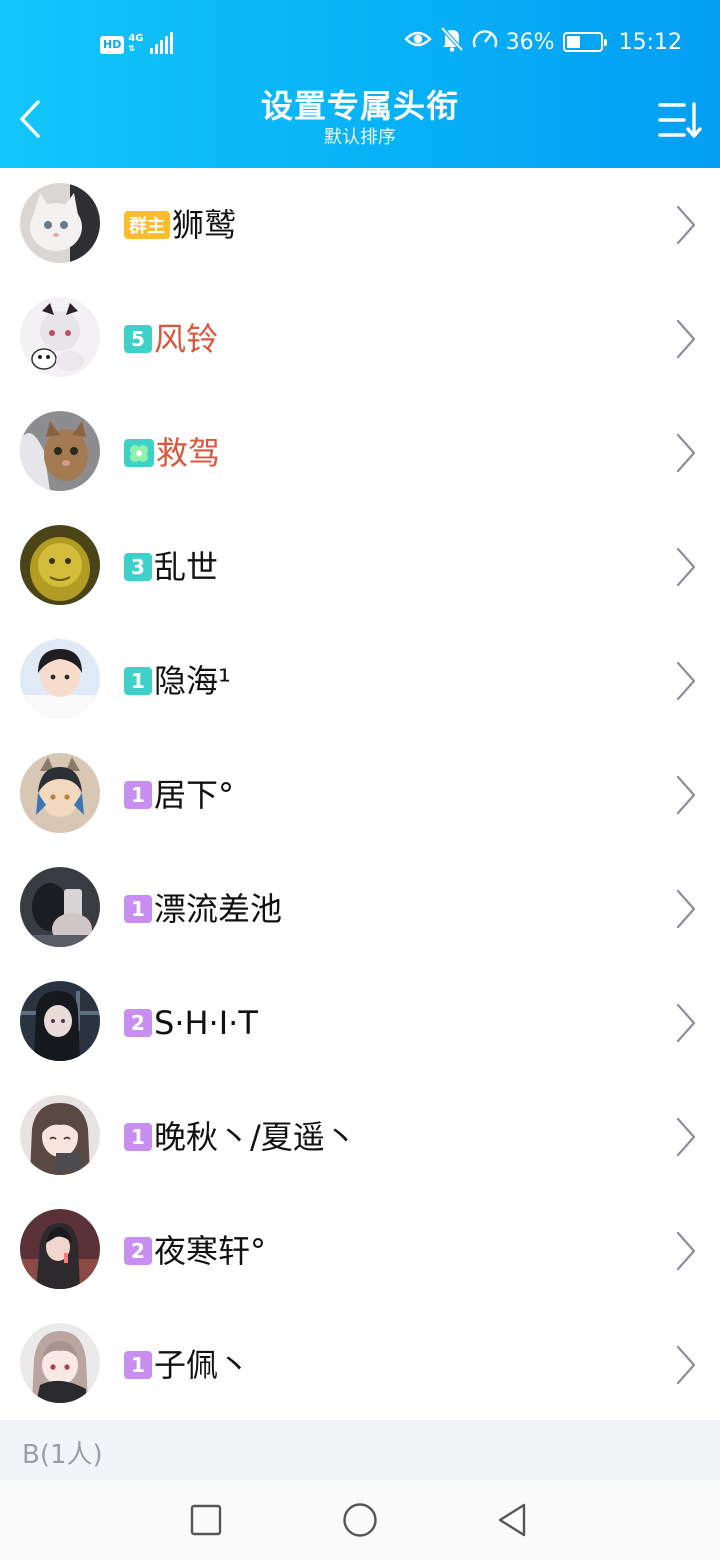 The width and height of the screenshot is (720, 1560). I want to click on sort-icon, so click(680, 120).